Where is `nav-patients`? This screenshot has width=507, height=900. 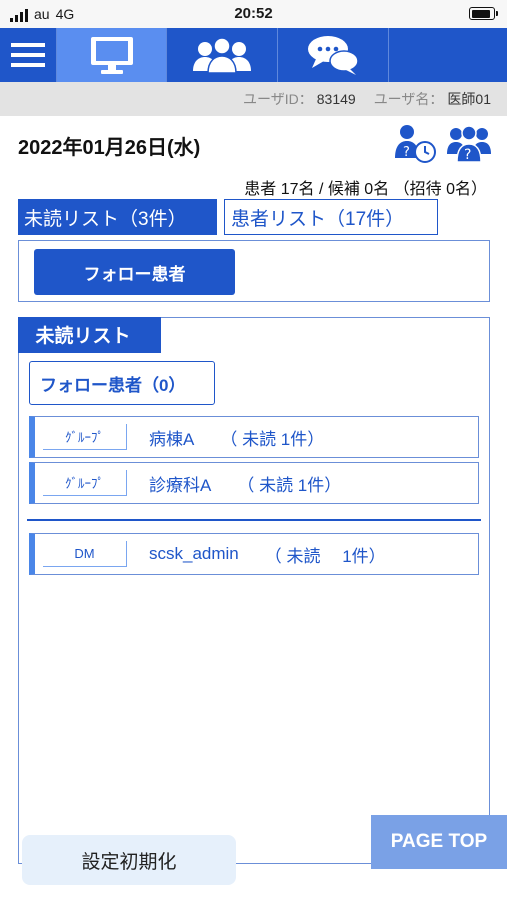
nav-patients is located at coordinates (222, 55).